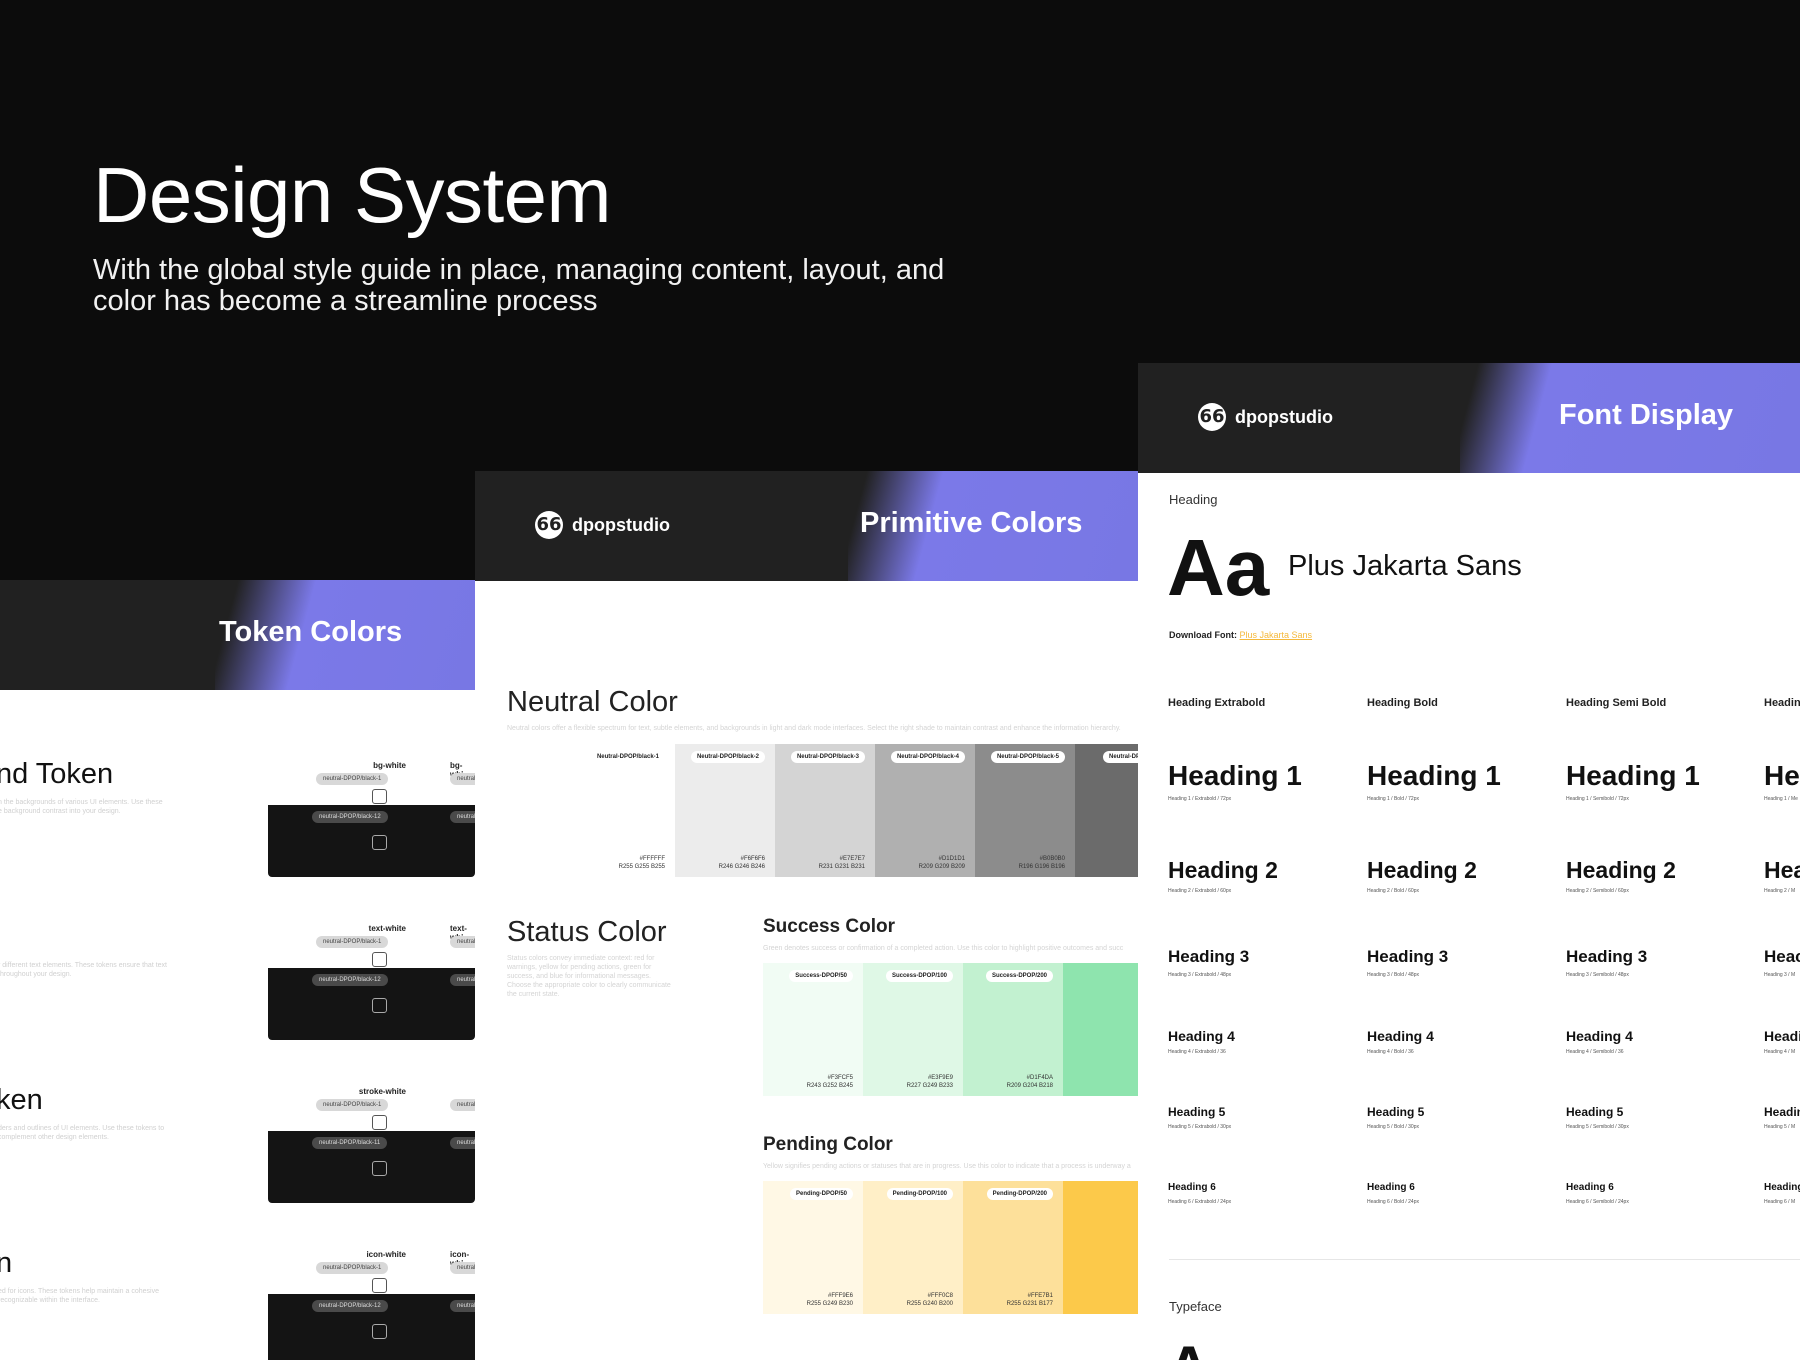 The image size is (1800, 1360). I want to click on font-name: Plus Jakarta Sans, so click(1405, 566).